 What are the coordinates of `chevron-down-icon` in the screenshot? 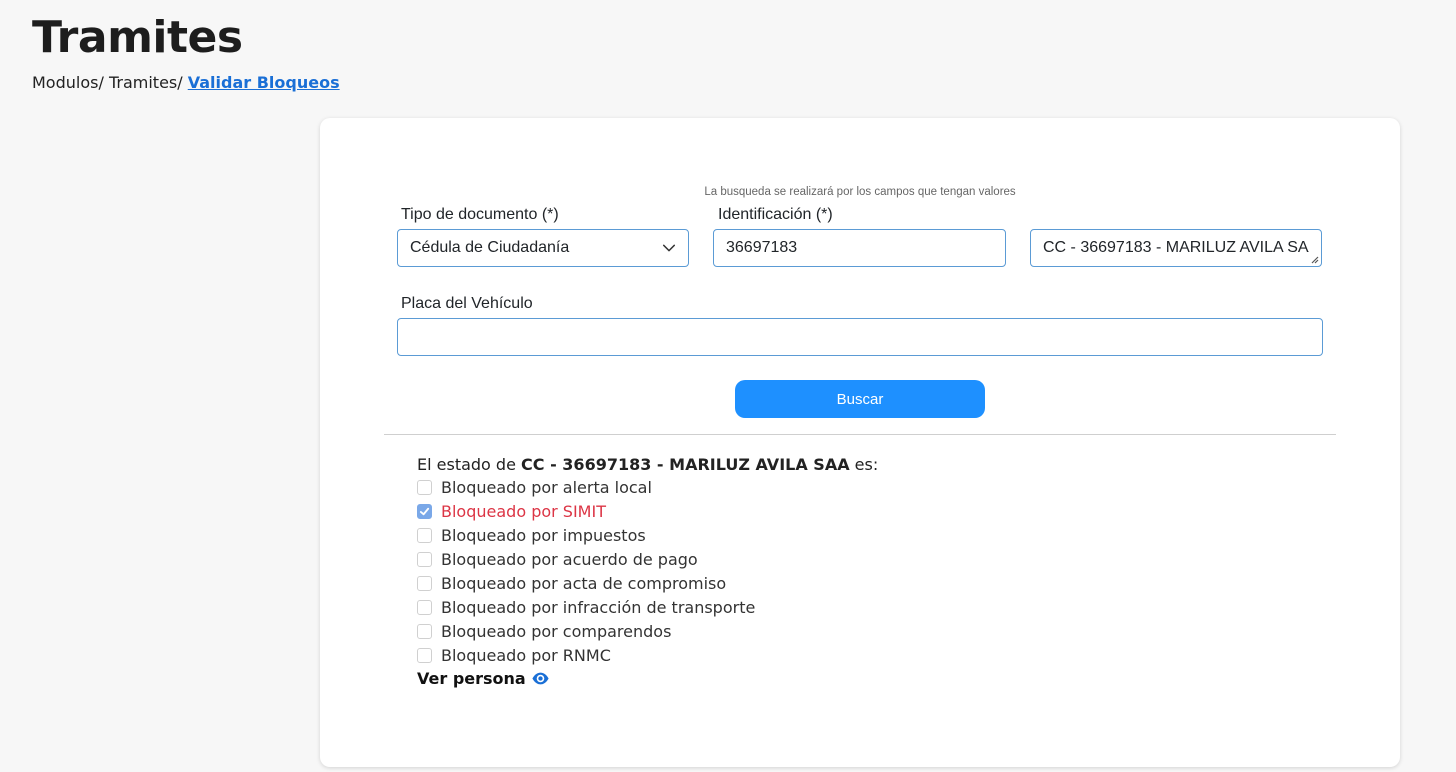 It's located at (669, 248).